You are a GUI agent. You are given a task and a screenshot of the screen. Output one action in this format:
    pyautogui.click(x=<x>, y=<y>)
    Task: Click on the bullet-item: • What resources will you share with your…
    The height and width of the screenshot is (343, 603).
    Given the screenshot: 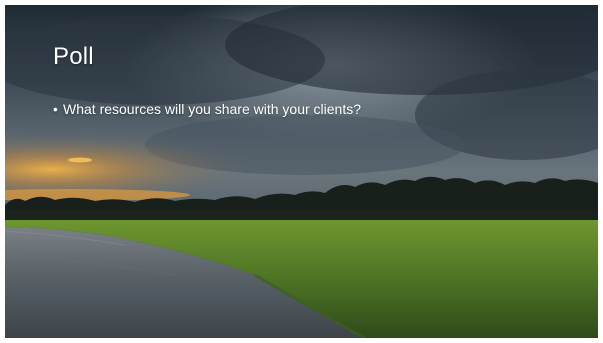 What is the action you would take?
    pyautogui.click(x=207, y=109)
    